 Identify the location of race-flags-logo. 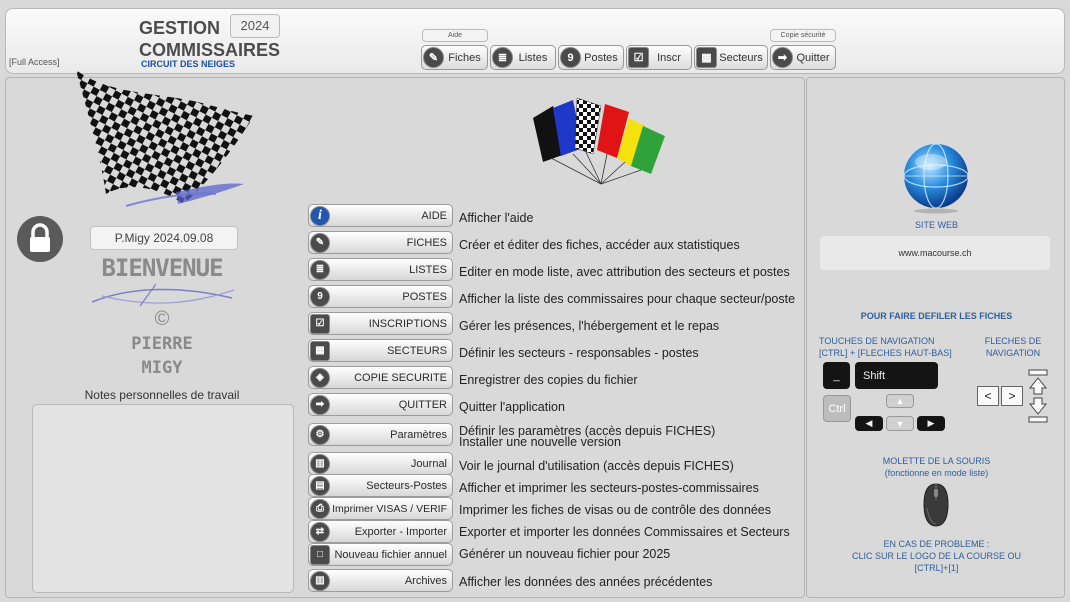
(599, 141).